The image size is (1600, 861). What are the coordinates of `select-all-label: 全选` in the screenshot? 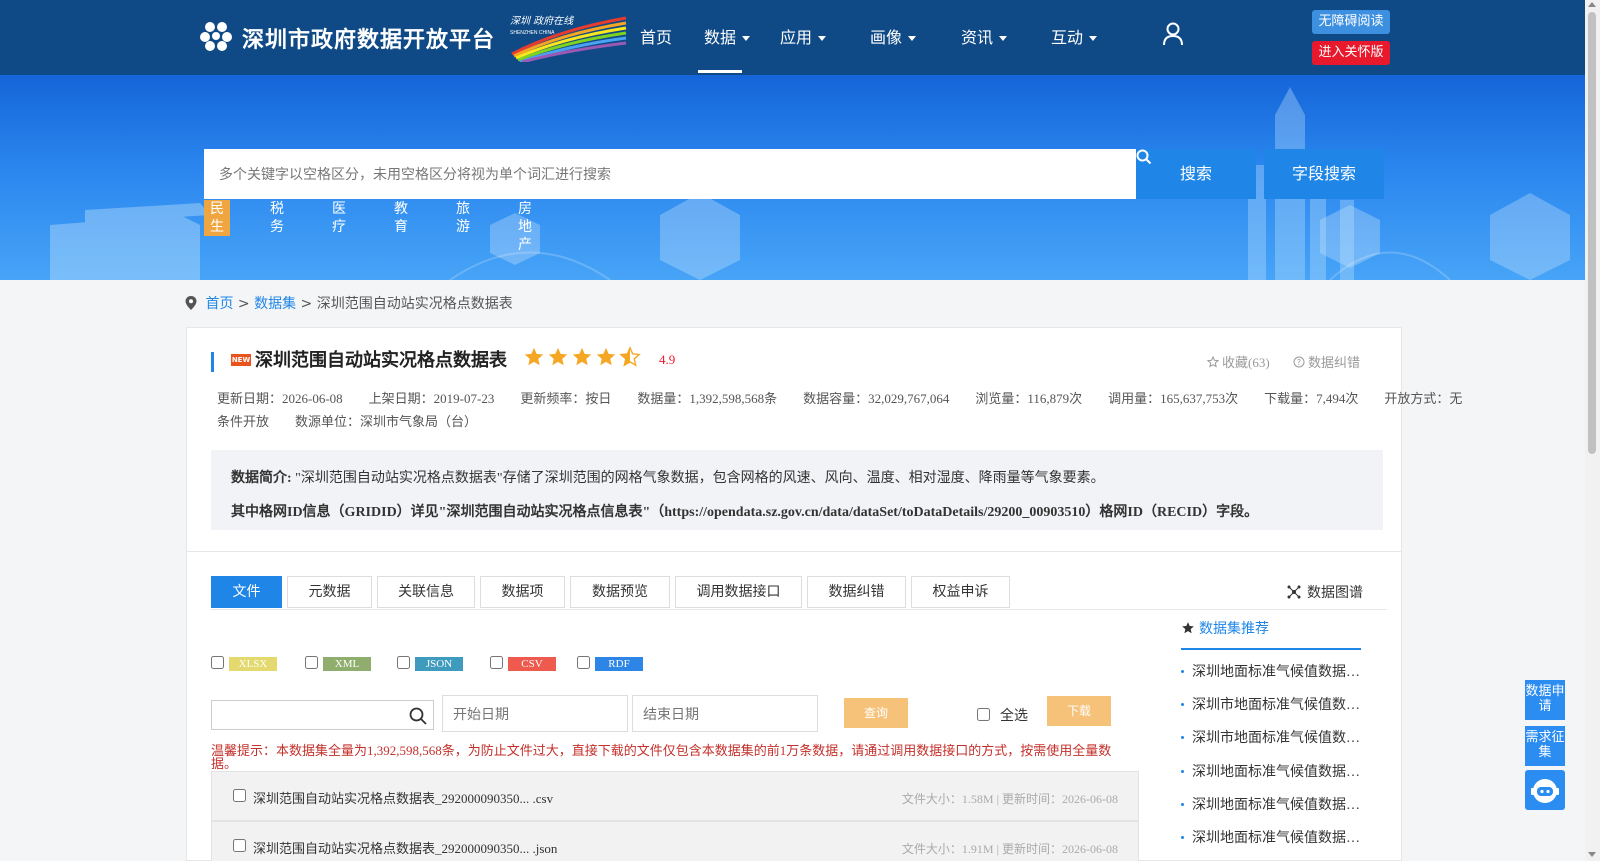 It's located at (1014, 716).